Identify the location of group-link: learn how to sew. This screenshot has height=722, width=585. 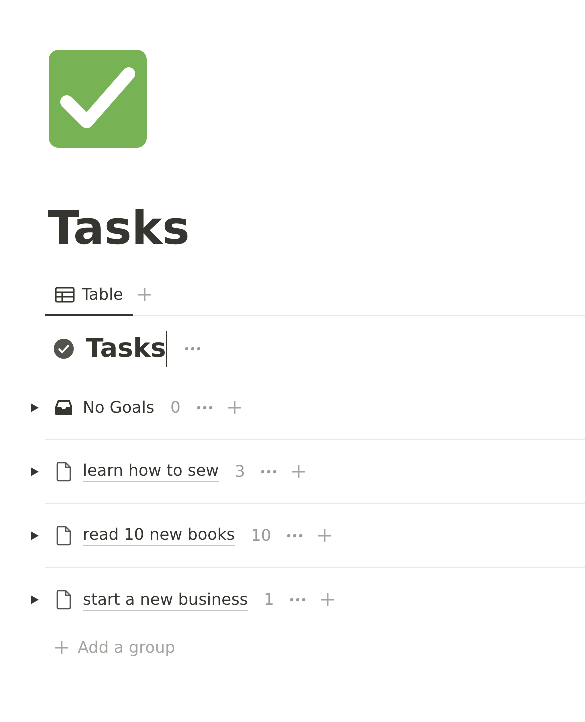
(151, 471).